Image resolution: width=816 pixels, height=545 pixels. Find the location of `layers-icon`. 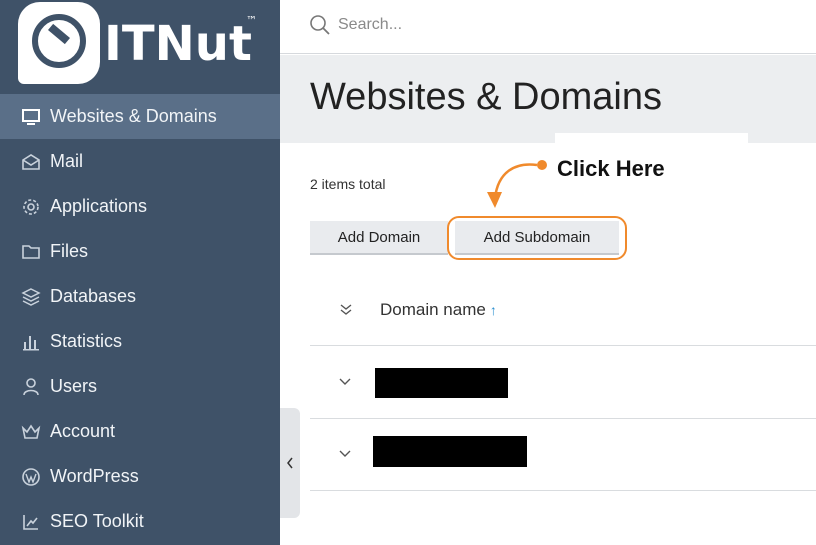

layers-icon is located at coordinates (31, 297).